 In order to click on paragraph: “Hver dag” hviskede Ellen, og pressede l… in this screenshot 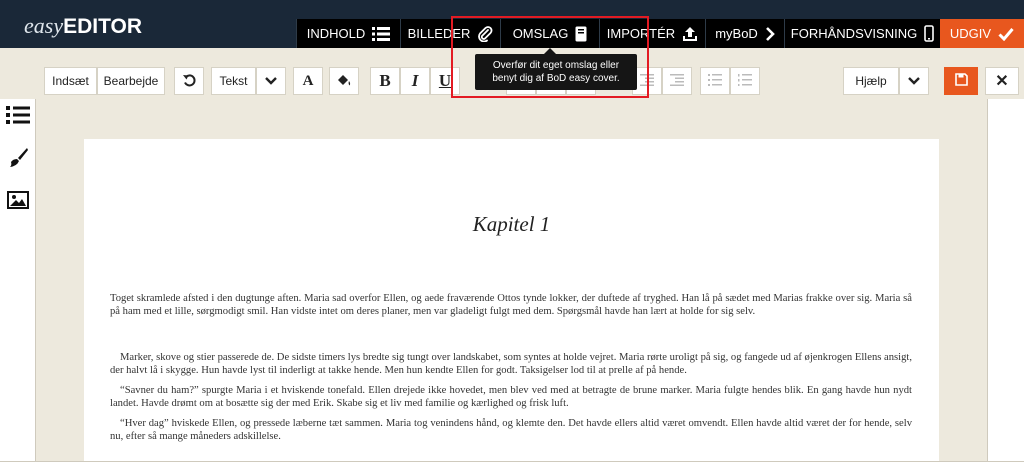, I will do `click(511, 430)`.